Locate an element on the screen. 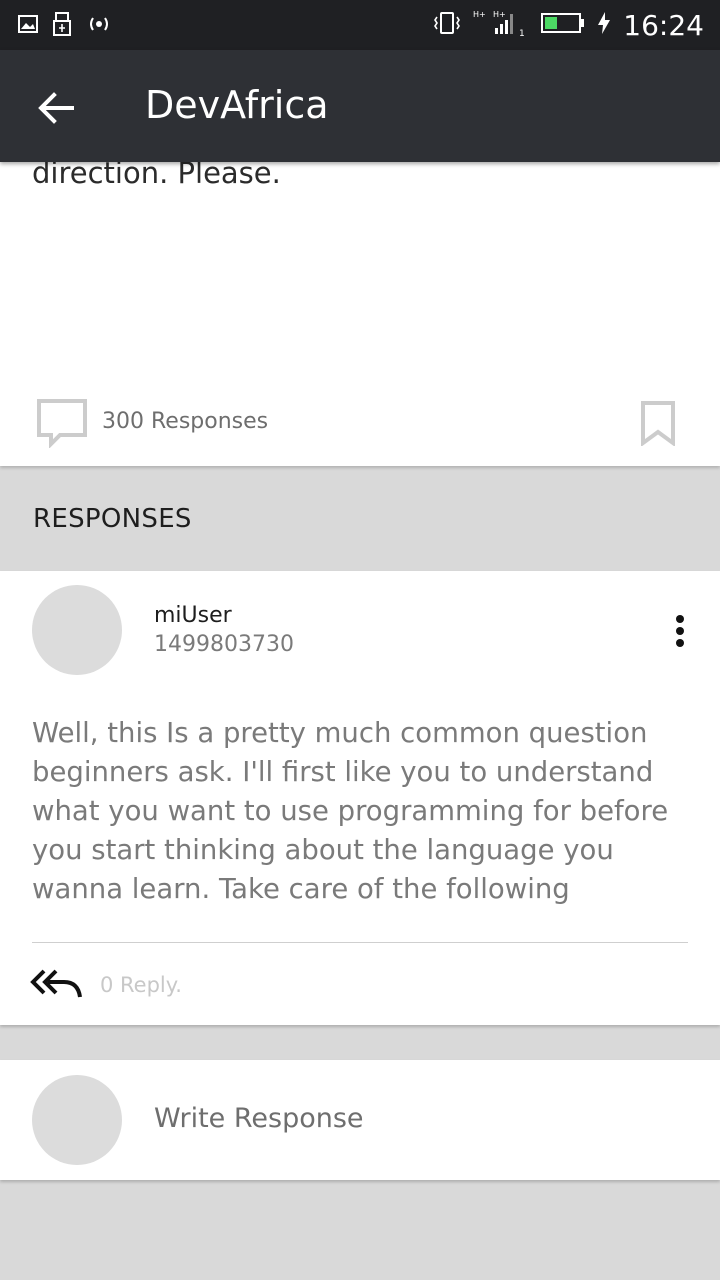  reply-all-icon is located at coordinates (57, 984).